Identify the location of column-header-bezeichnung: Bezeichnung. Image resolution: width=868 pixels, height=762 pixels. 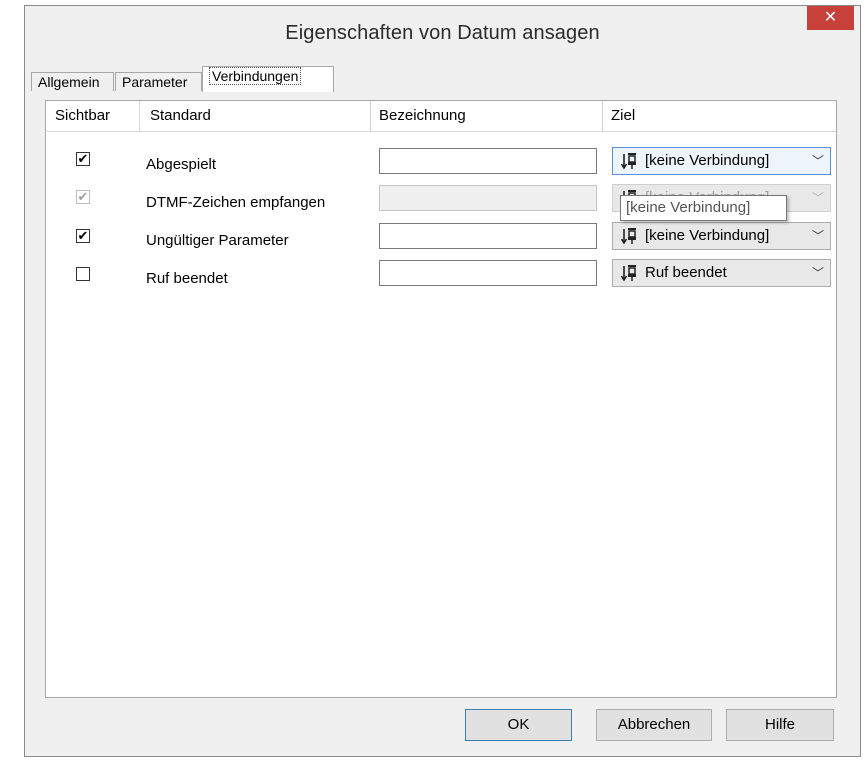
(487, 116).